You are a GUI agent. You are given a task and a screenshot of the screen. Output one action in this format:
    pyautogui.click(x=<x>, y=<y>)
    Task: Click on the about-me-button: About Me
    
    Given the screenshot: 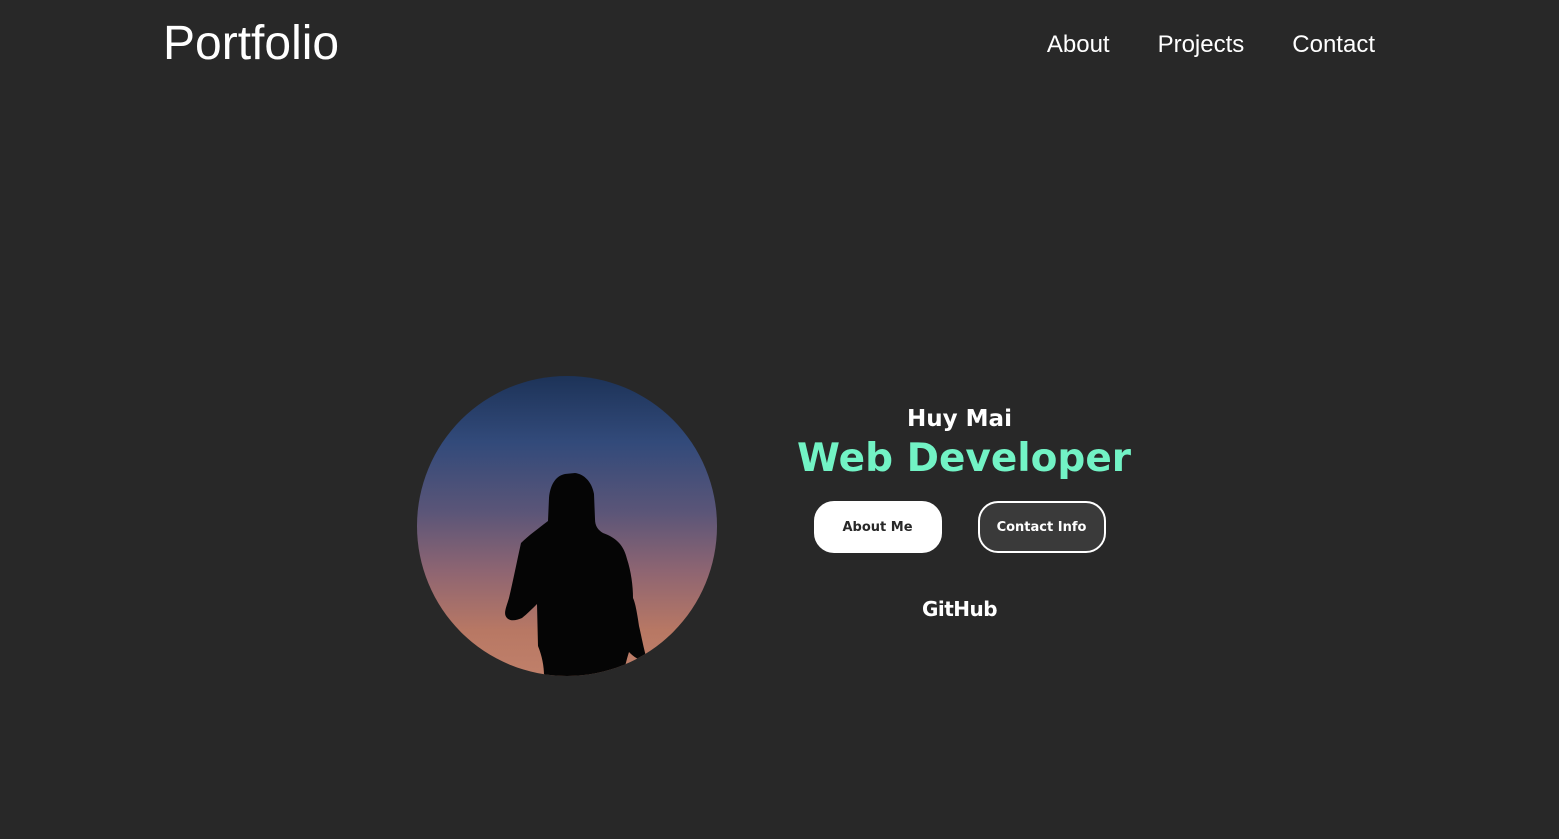 What is the action you would take?
    pyautogui.click(x=877, y=527)
    